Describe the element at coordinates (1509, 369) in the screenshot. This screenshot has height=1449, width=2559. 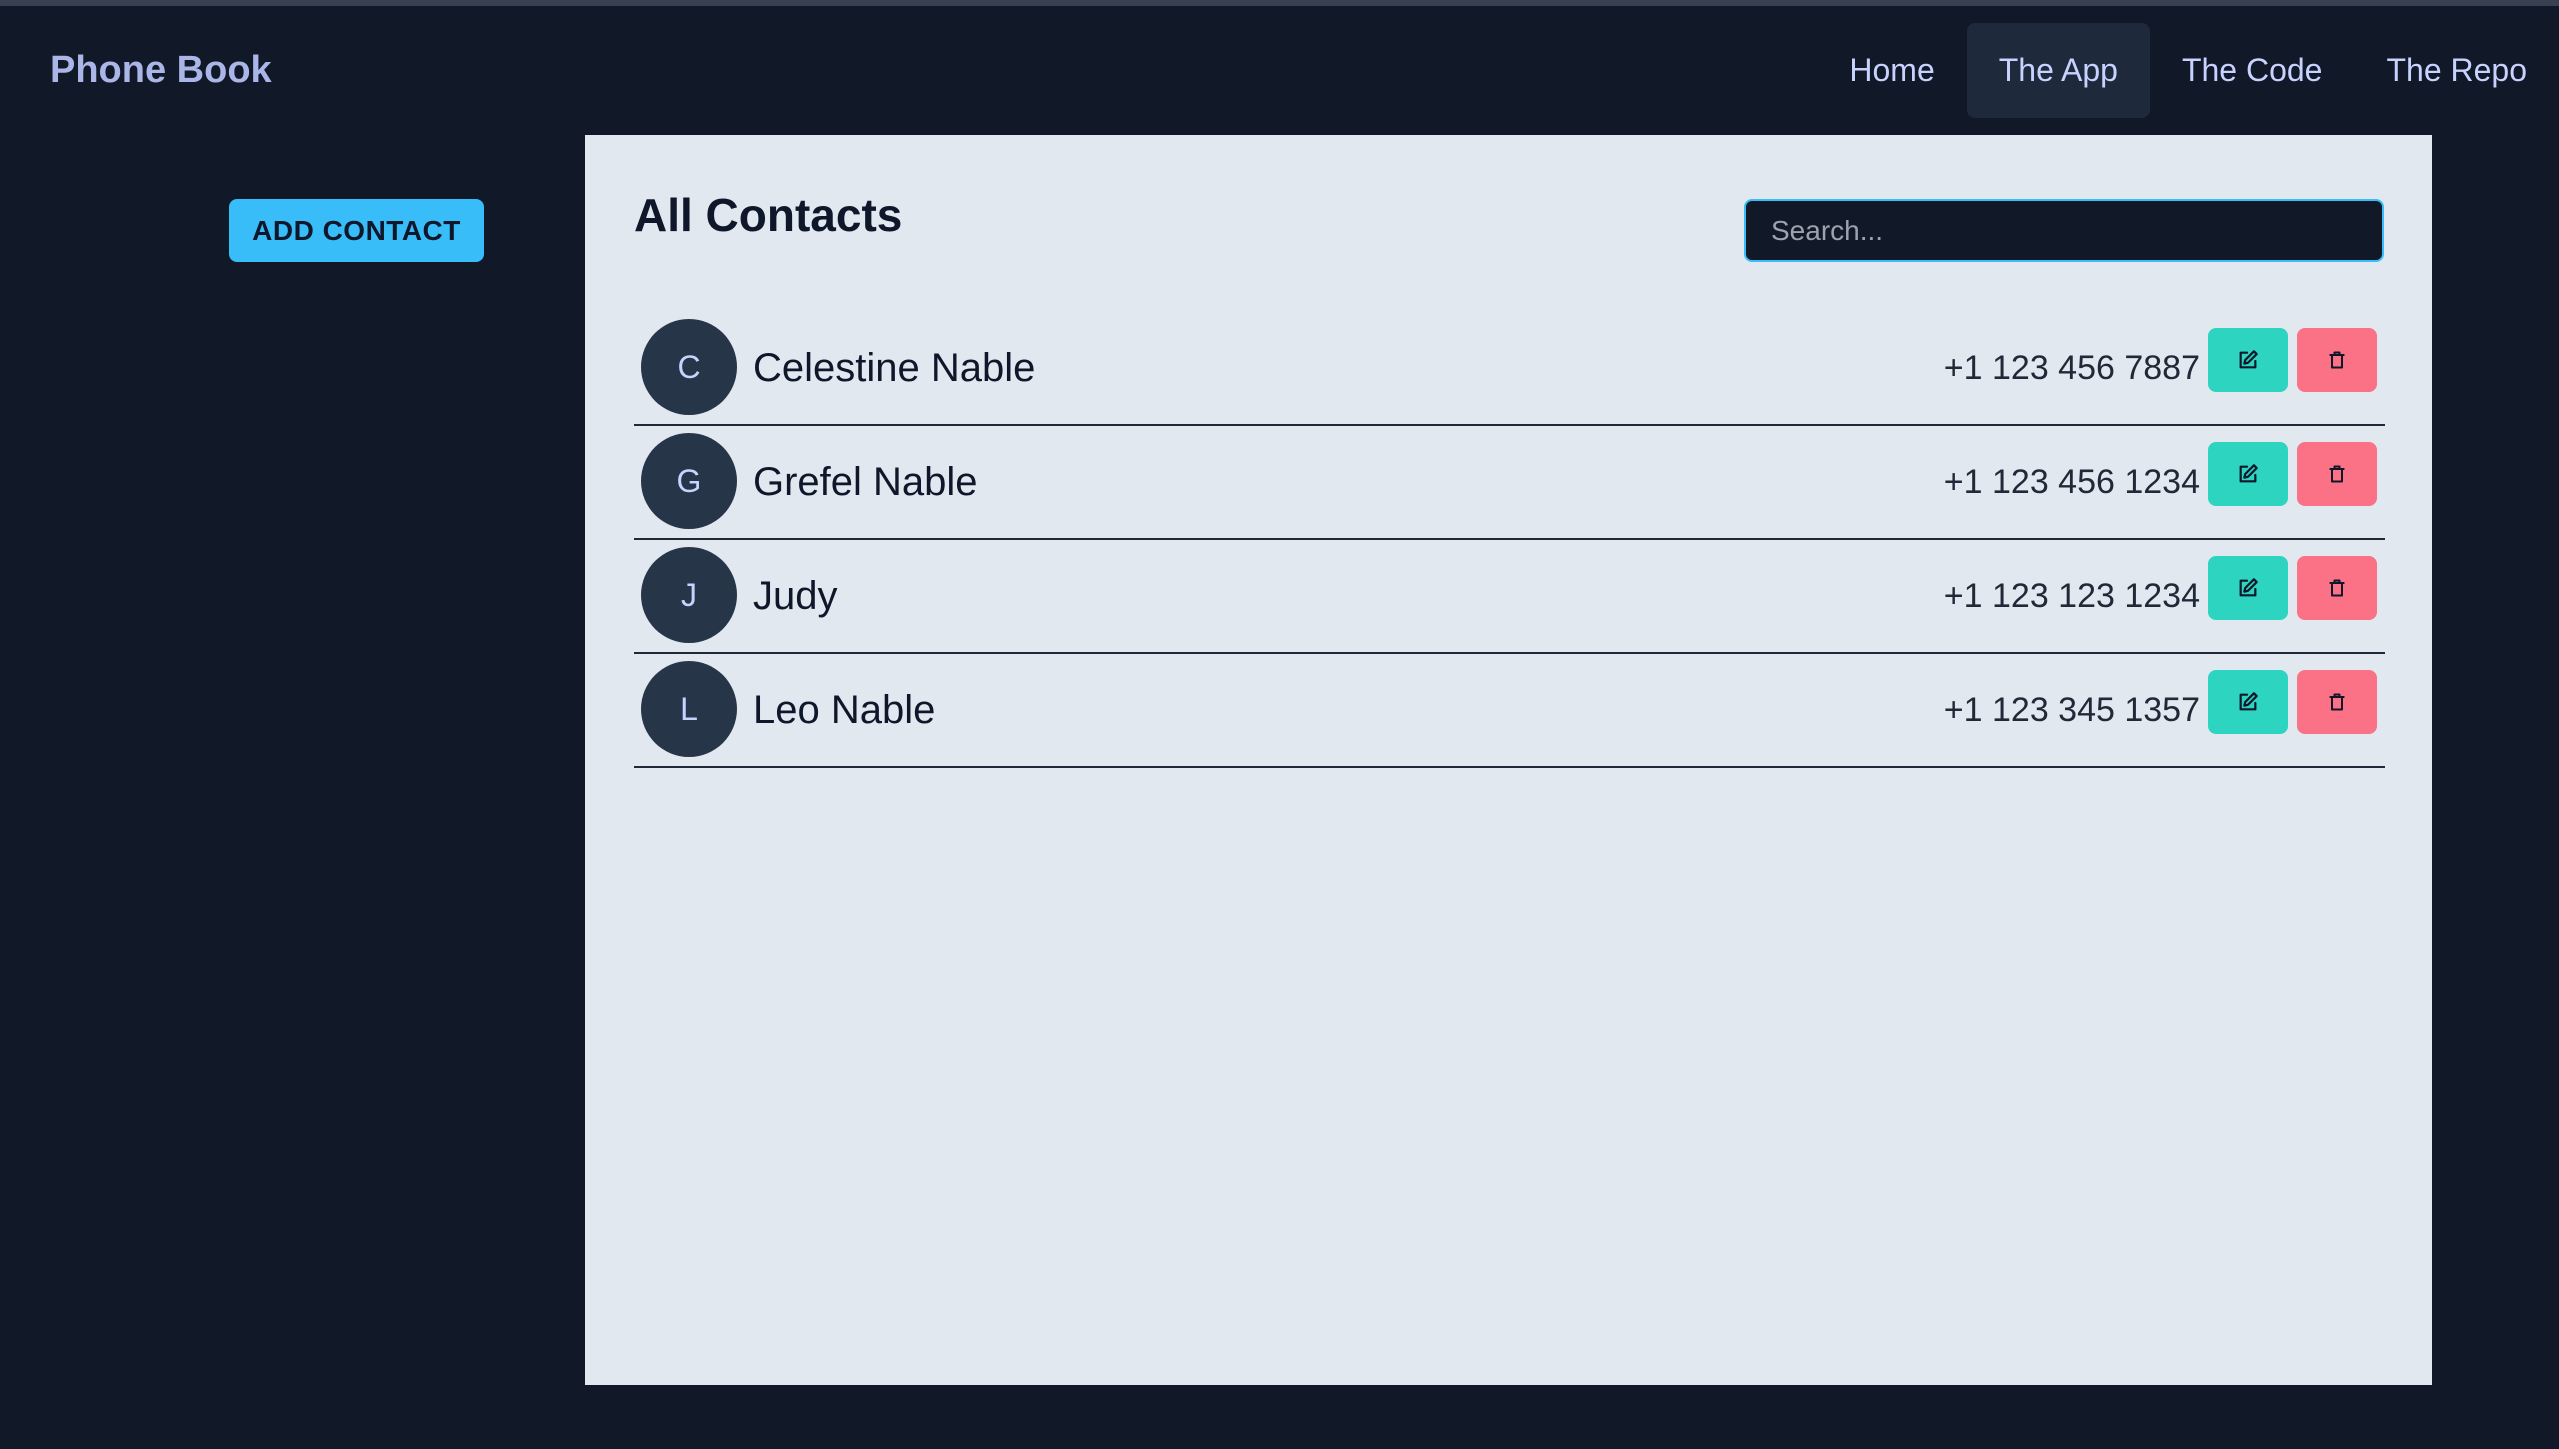
I see `contact-row: C Celestine Nable +1 123 456 7887` at that location.